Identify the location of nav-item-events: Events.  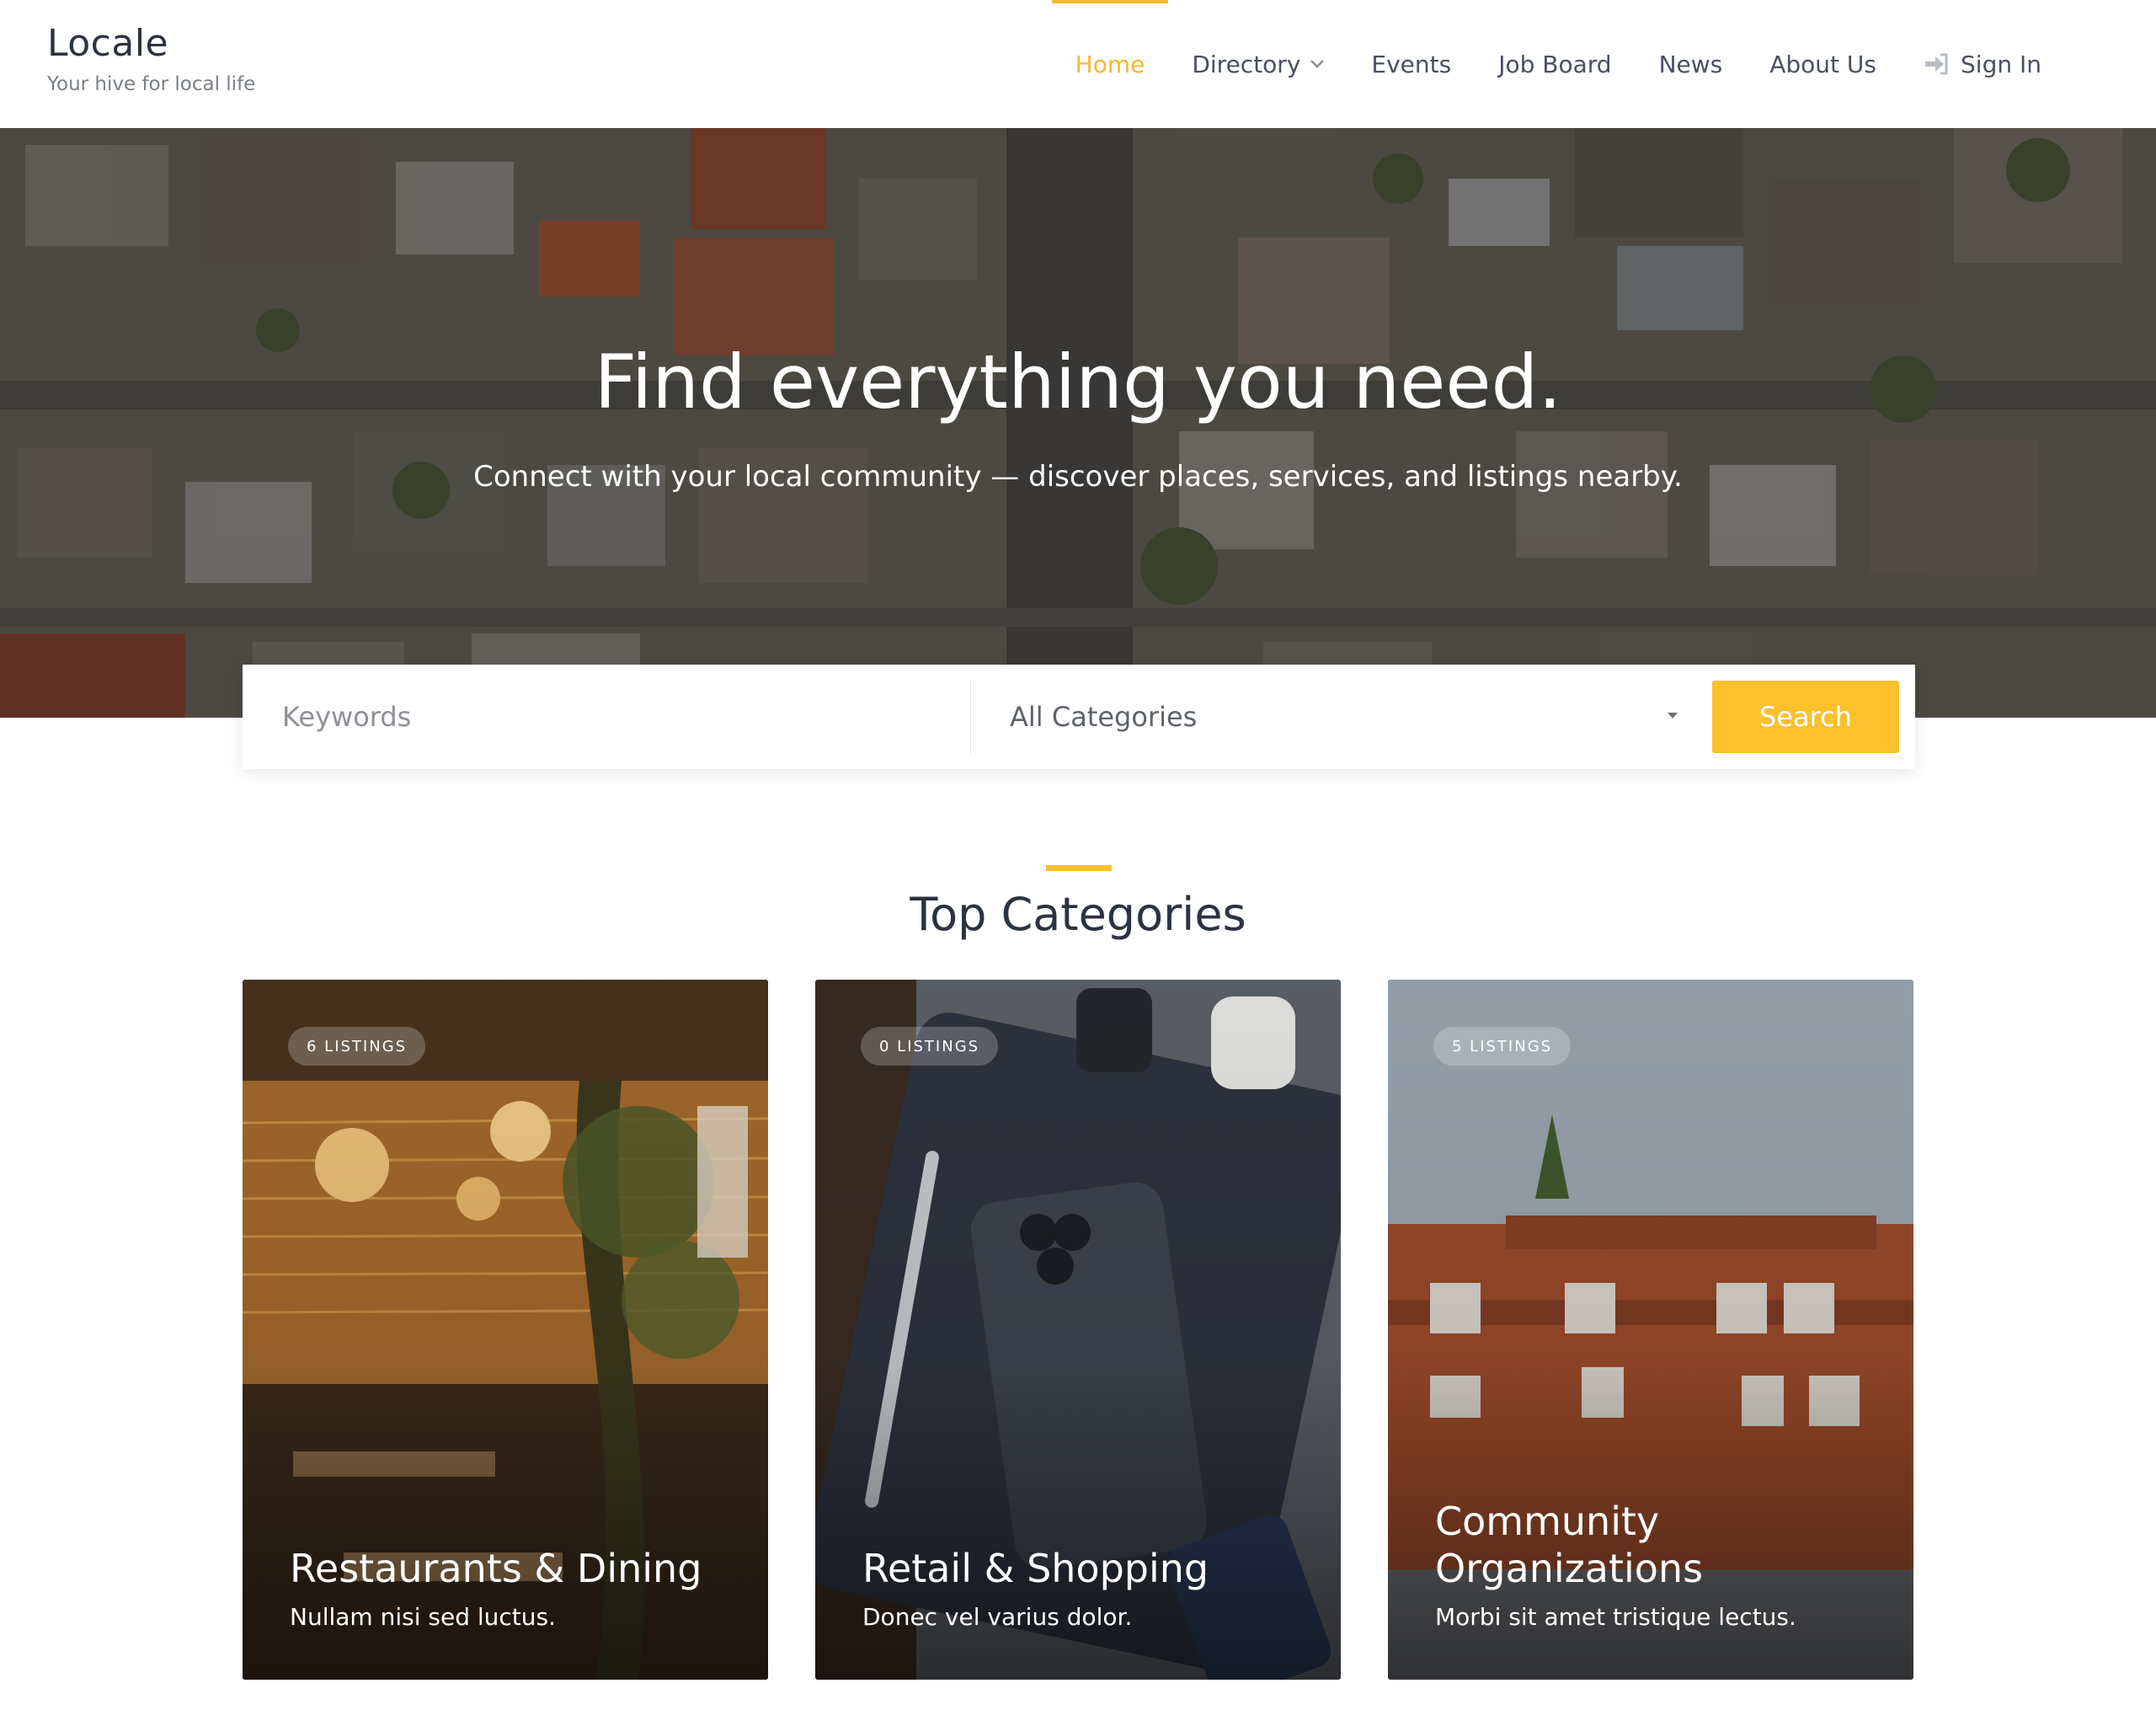
(1411, 64).